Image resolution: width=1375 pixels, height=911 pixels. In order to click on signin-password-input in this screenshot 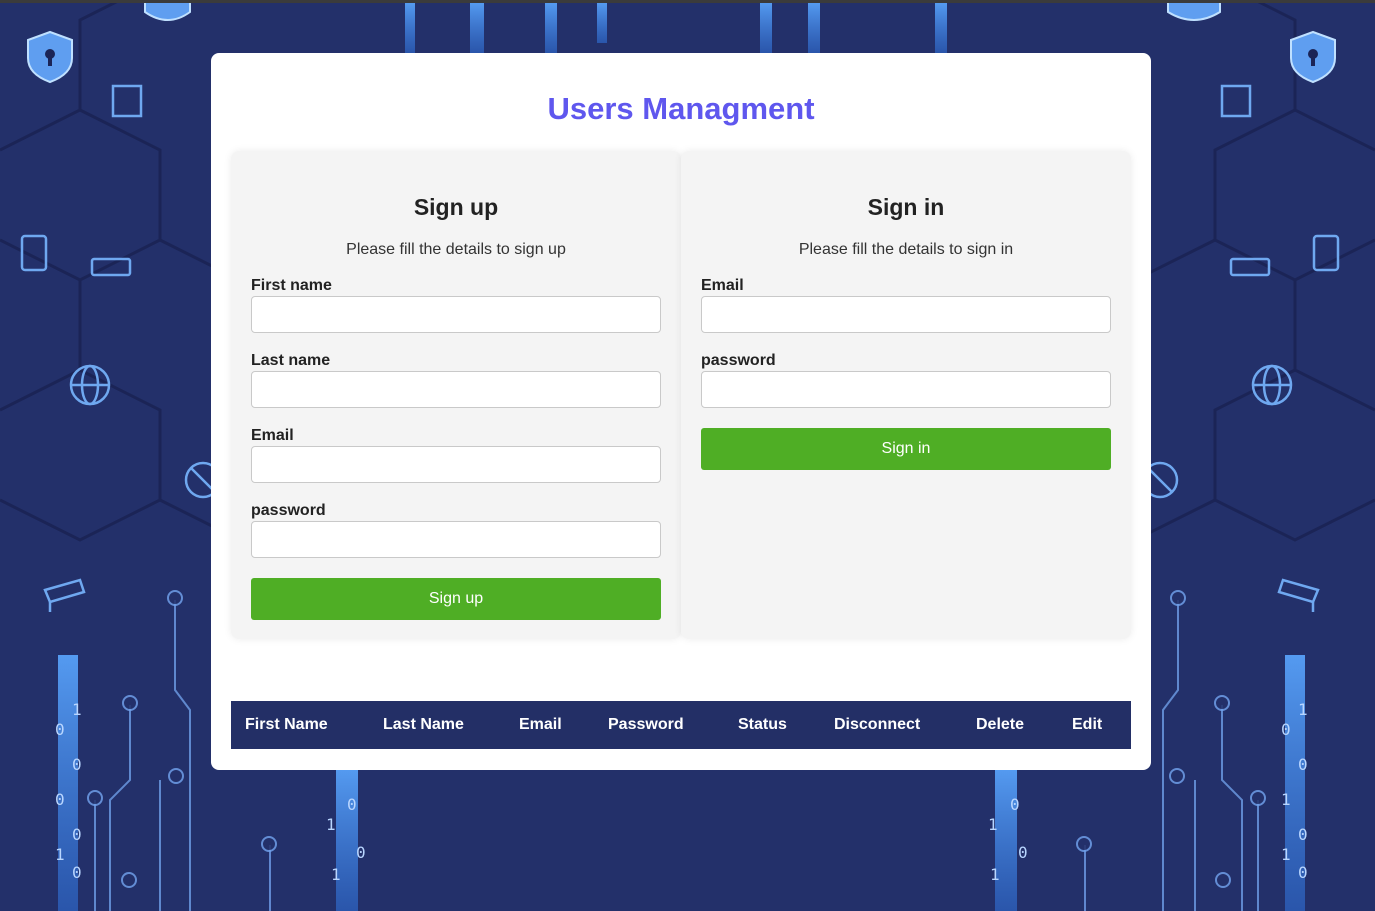, I will do `click(906, 389)`.